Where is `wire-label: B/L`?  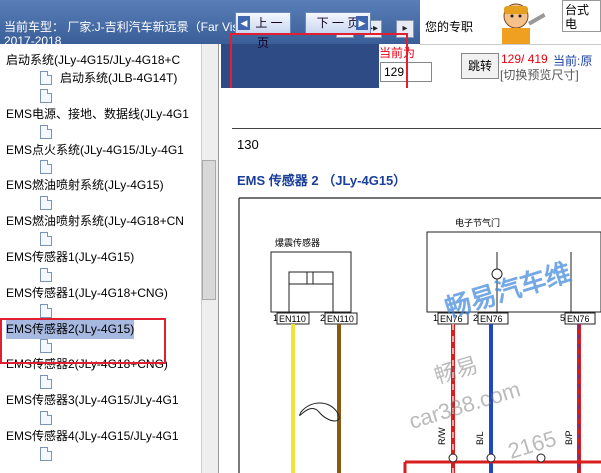
wire-label: B/L is located at coordinates (480, 438).